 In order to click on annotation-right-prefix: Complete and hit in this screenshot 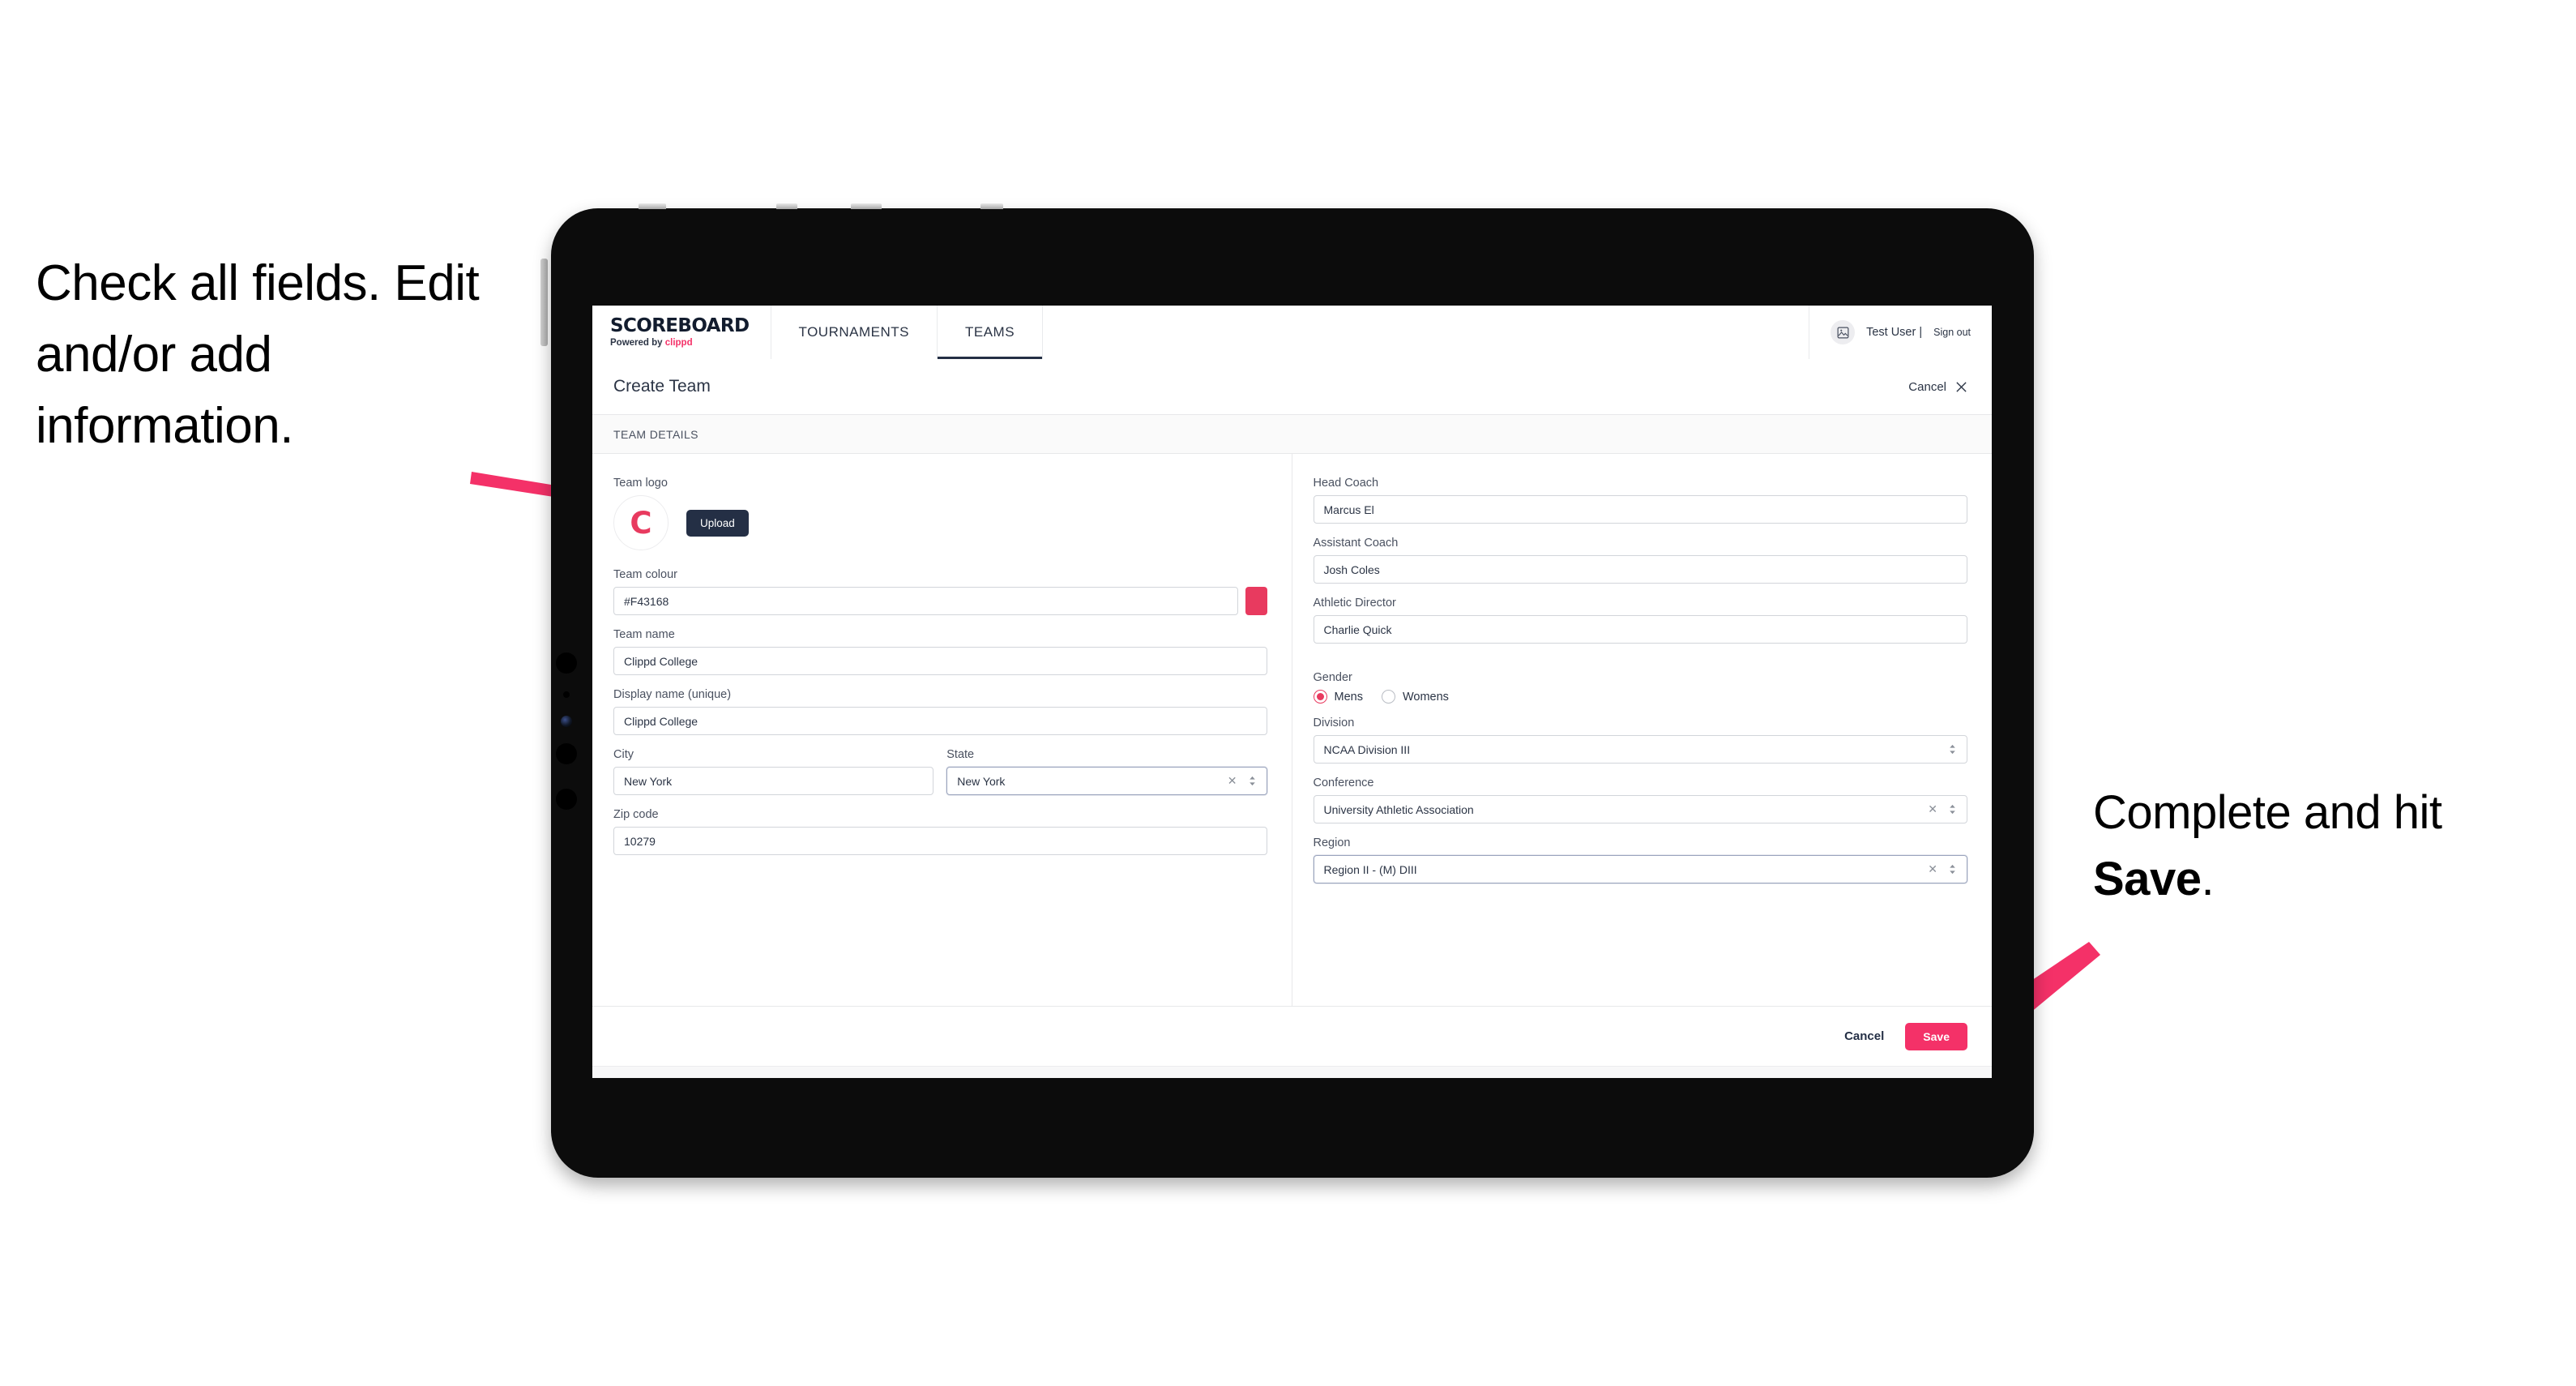, I will do `click(2267, 812)`.